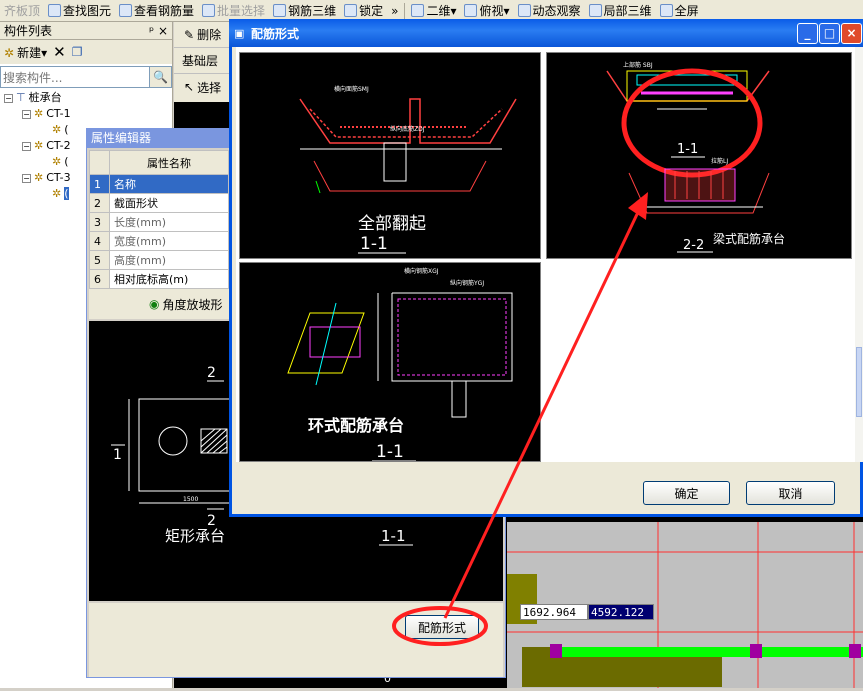 The image size is (863, 691). What do you see at coordinates (86, 31) in the screenshot?
I see `component-list-title-bar: 构件列表 ᵖ ×` at bounding box center [86, 31].